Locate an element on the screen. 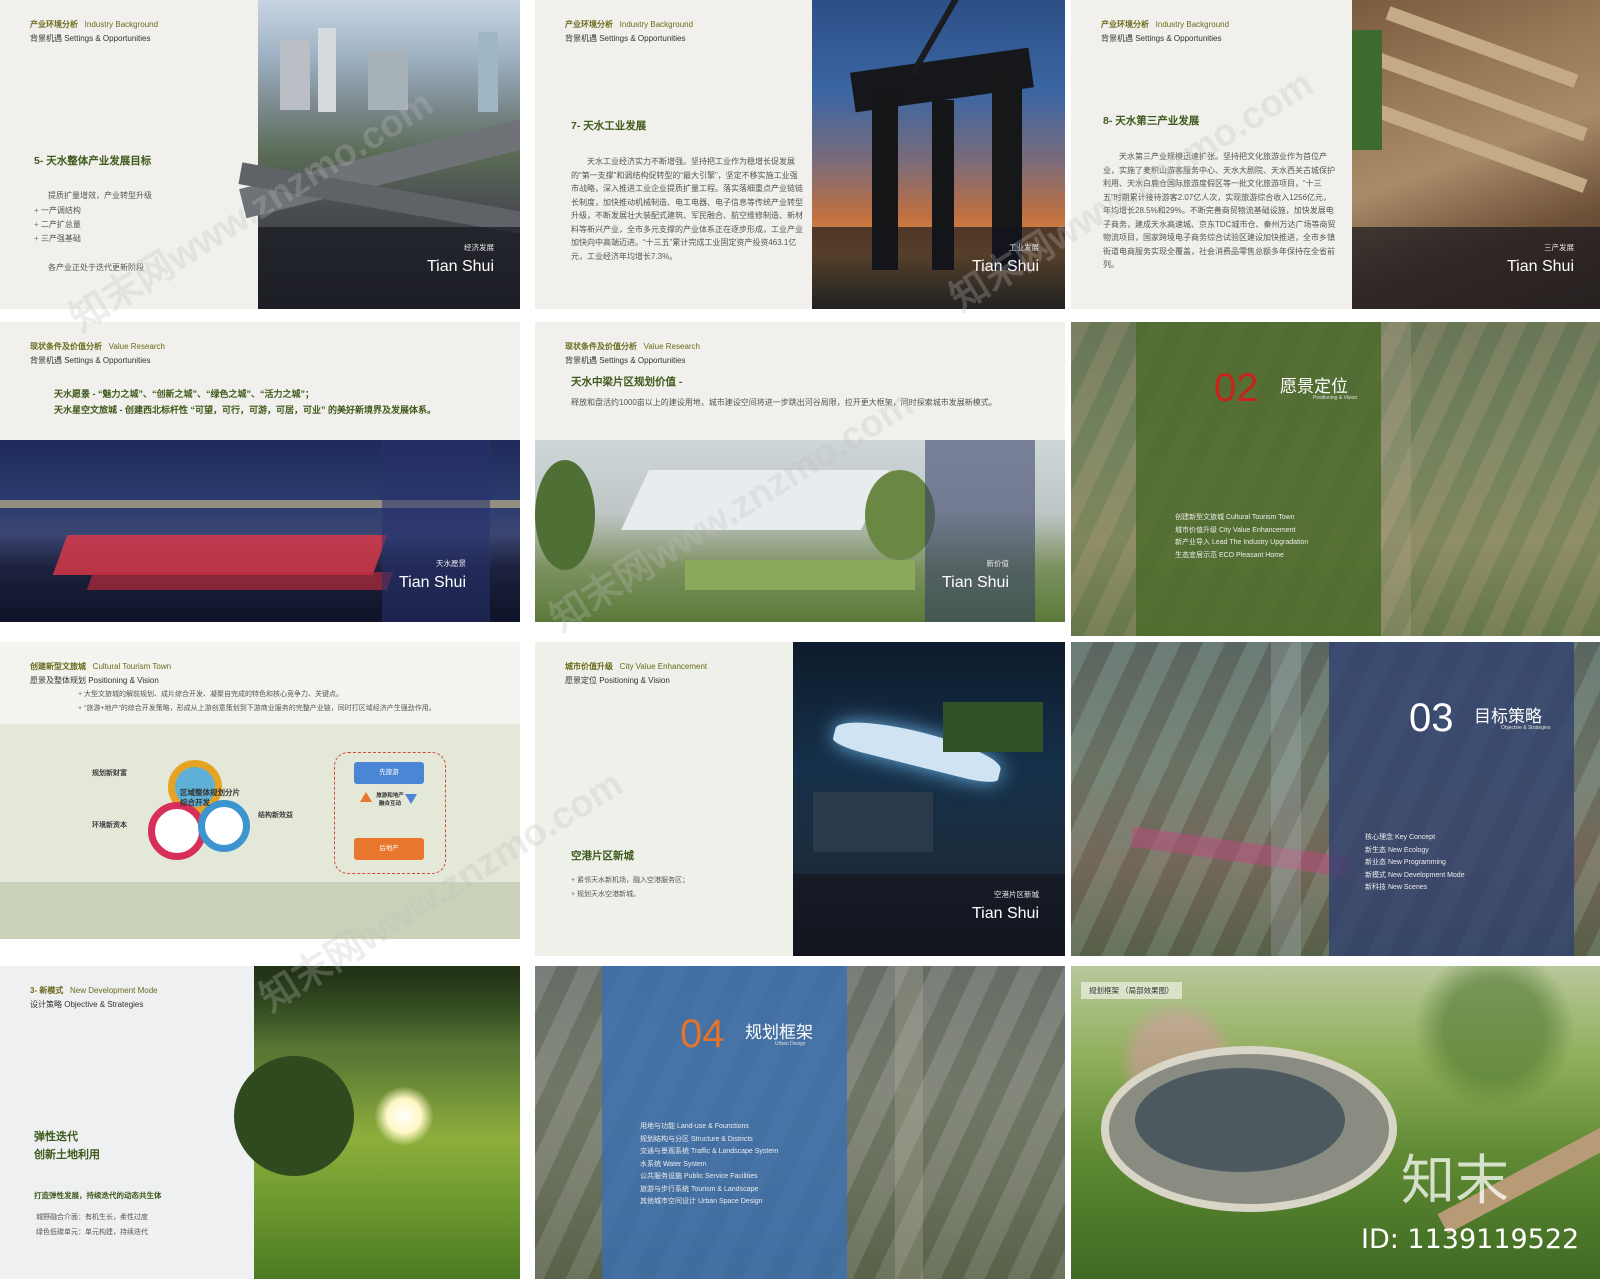 Image resolution: width=1600 pixels, height=1279 pixels. caption-small: 三产发展 is located at coordinates (1559, 247).